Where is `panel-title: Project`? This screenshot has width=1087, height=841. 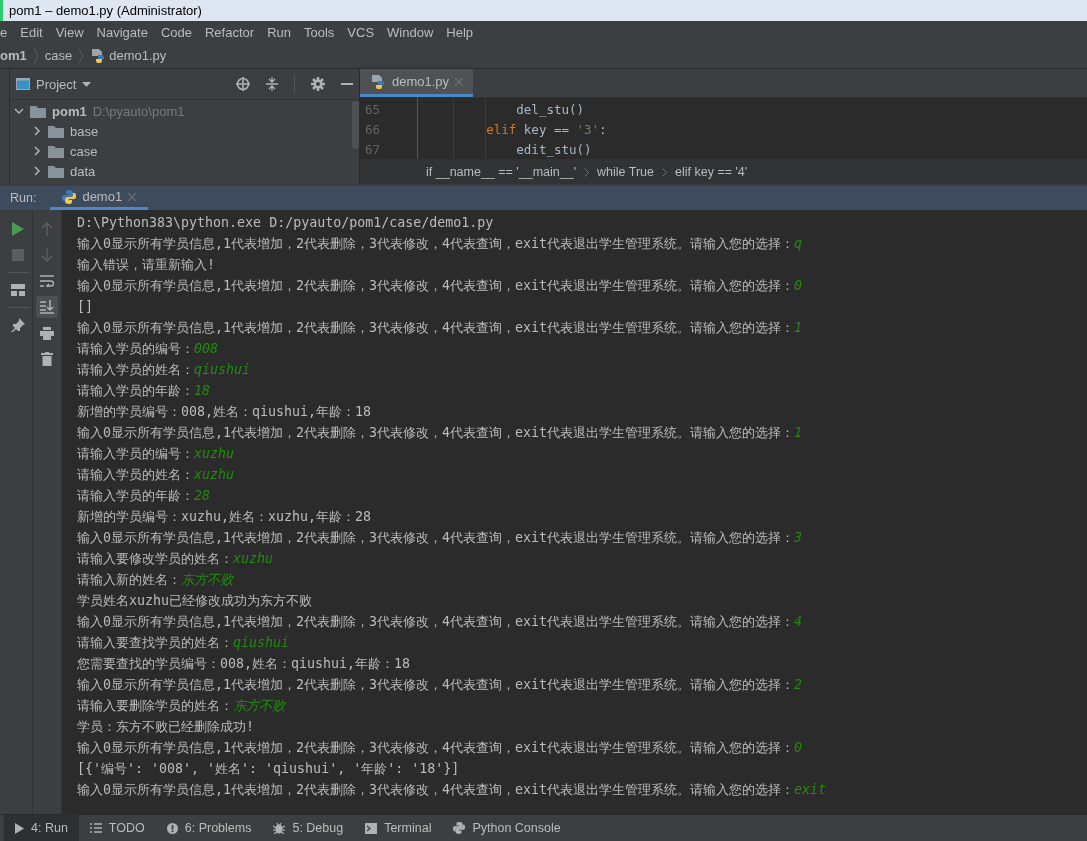
panel-title: Project is located at coordinates (56, 84).